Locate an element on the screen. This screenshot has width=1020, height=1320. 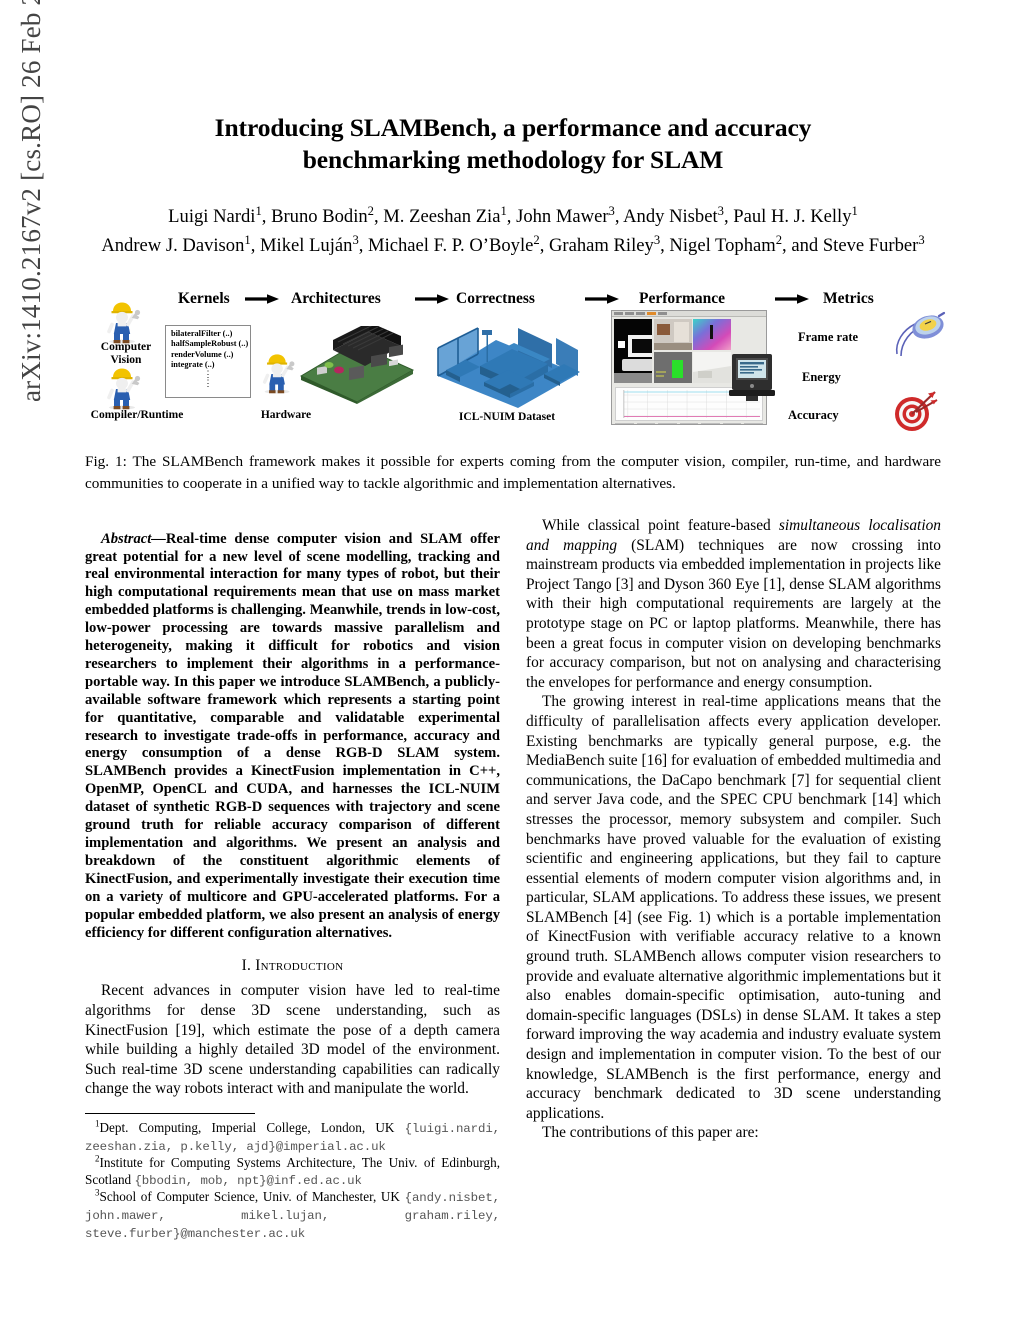
author-name: Nigel Topham2 is located at coordinates (726, 244).